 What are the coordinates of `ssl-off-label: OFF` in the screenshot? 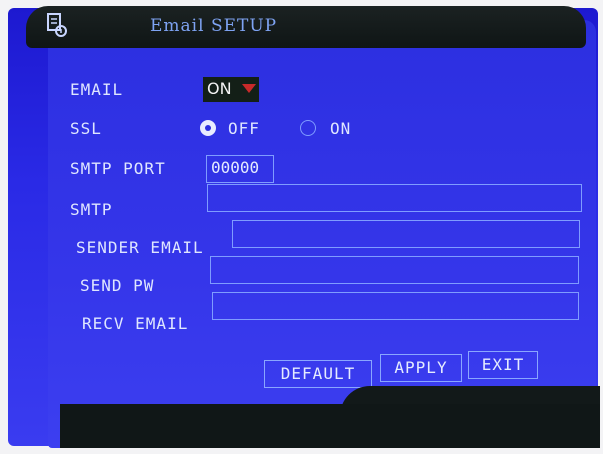 It's located at (244, 128).